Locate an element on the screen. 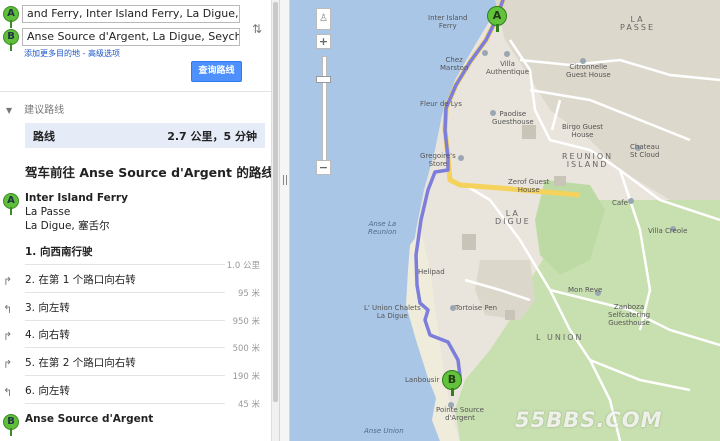 The image size is (720, 441). zoom-control: ♙ + − is located at coordinates (324, 93).